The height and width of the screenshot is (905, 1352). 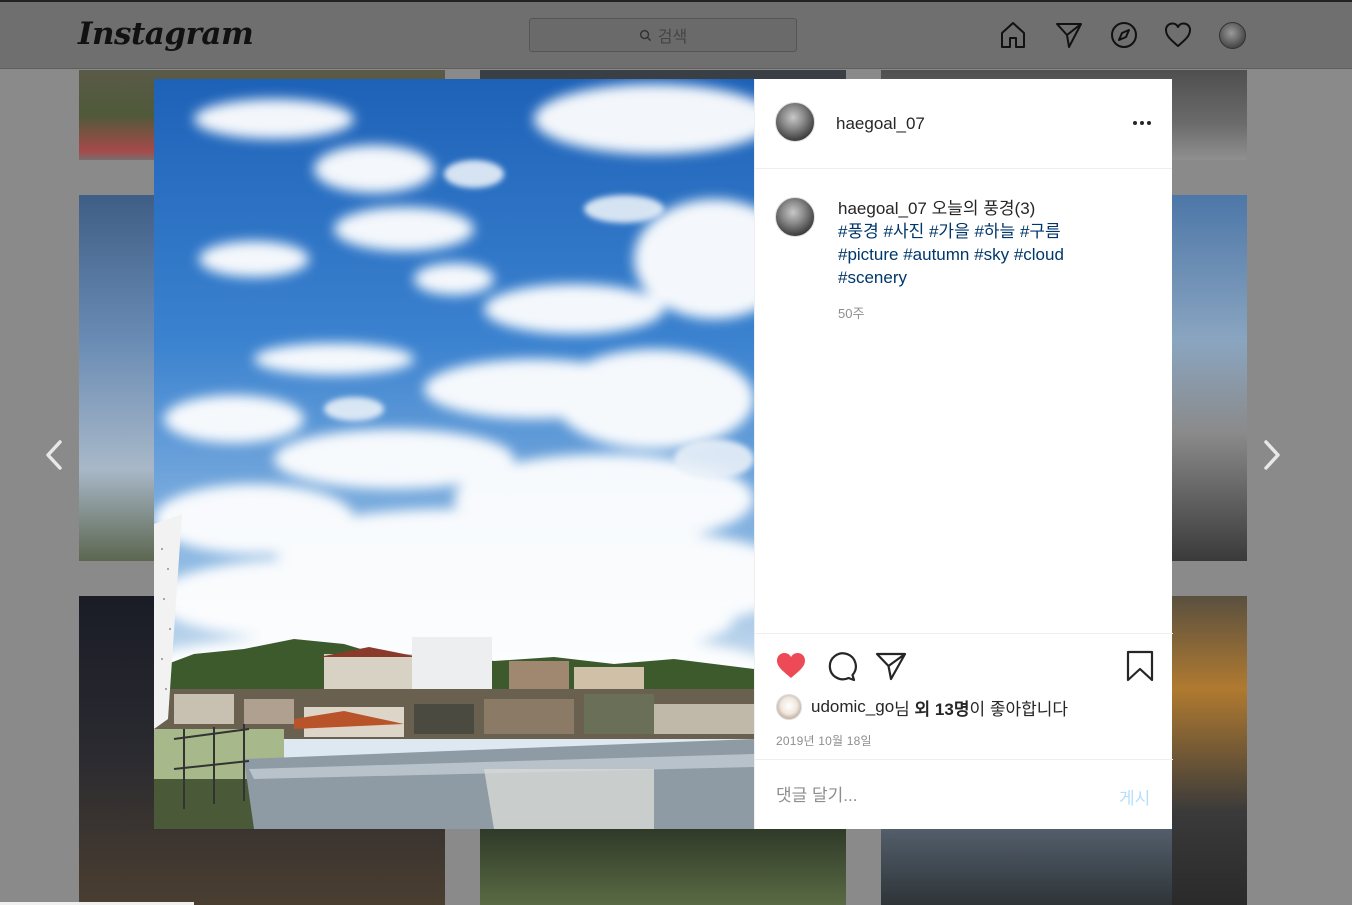 I want to click on hashtag-link: #sky, so click(x=991, y=254).